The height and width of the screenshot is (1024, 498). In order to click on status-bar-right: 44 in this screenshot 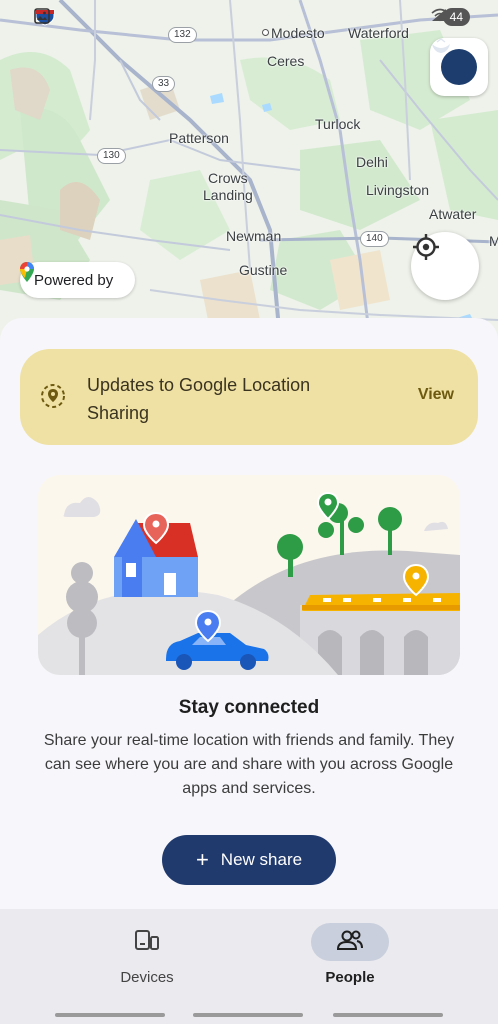, I will do `click(450, 17)`.